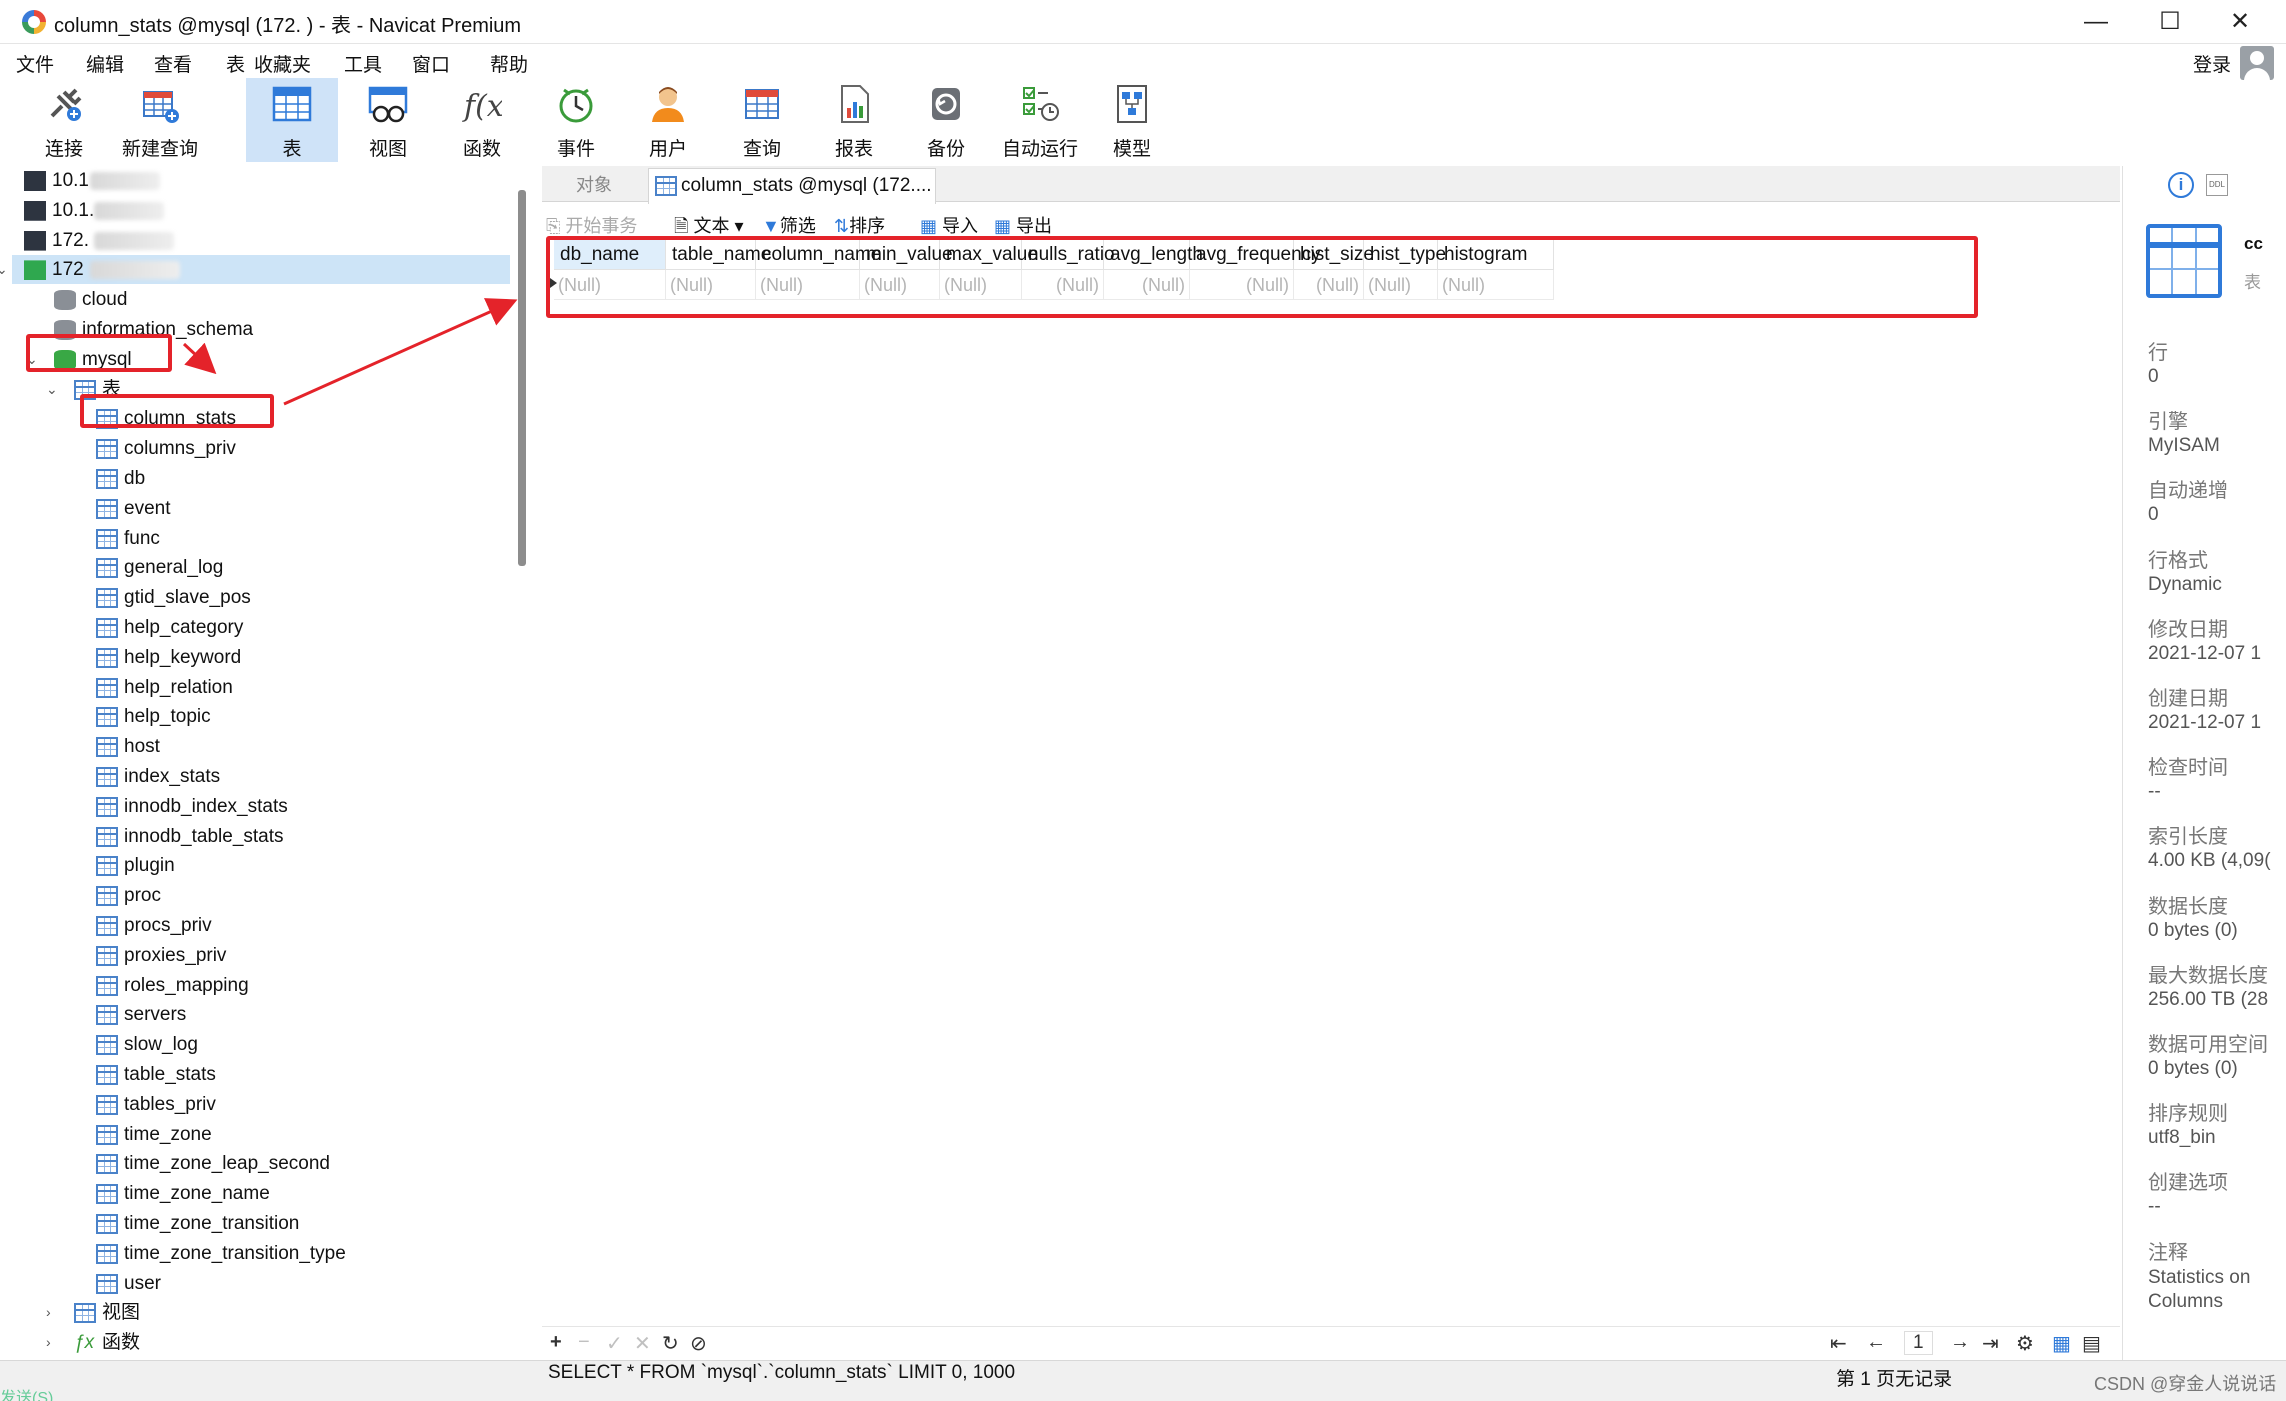  Describe the element at coordinates (252, 627) in the screenshot. I see `tree-table-item: help_category` at that location.